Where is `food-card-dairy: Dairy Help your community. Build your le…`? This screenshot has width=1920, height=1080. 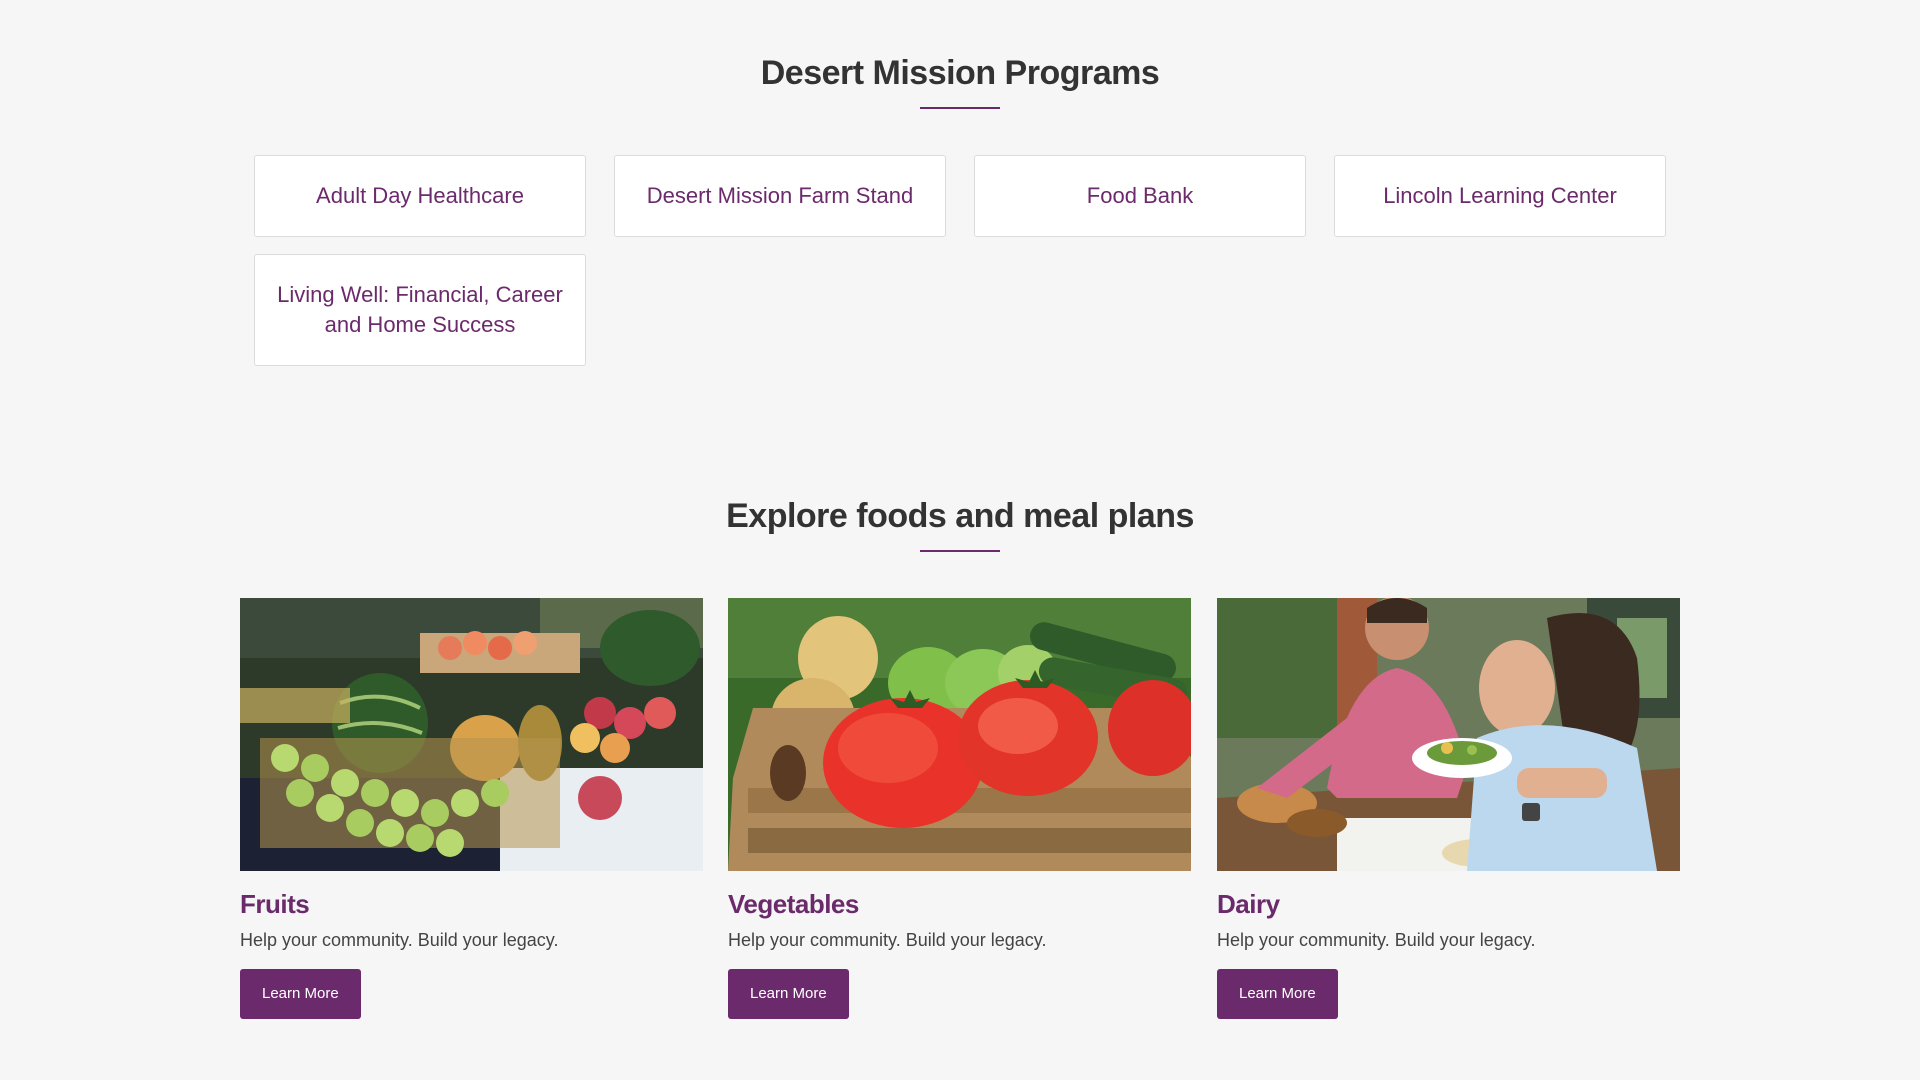
food-card-dairy: Dairy Help your community. Build your le… is located at coordinates (1448, 808).